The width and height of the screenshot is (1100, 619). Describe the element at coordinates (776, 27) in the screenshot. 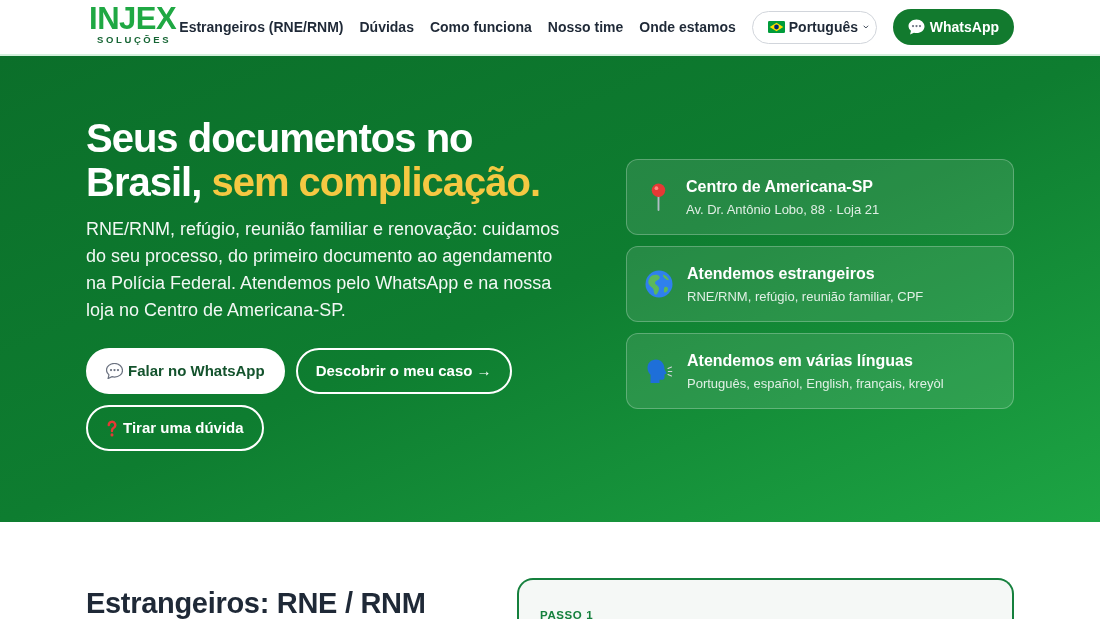

I see `flag-icon` at that location.